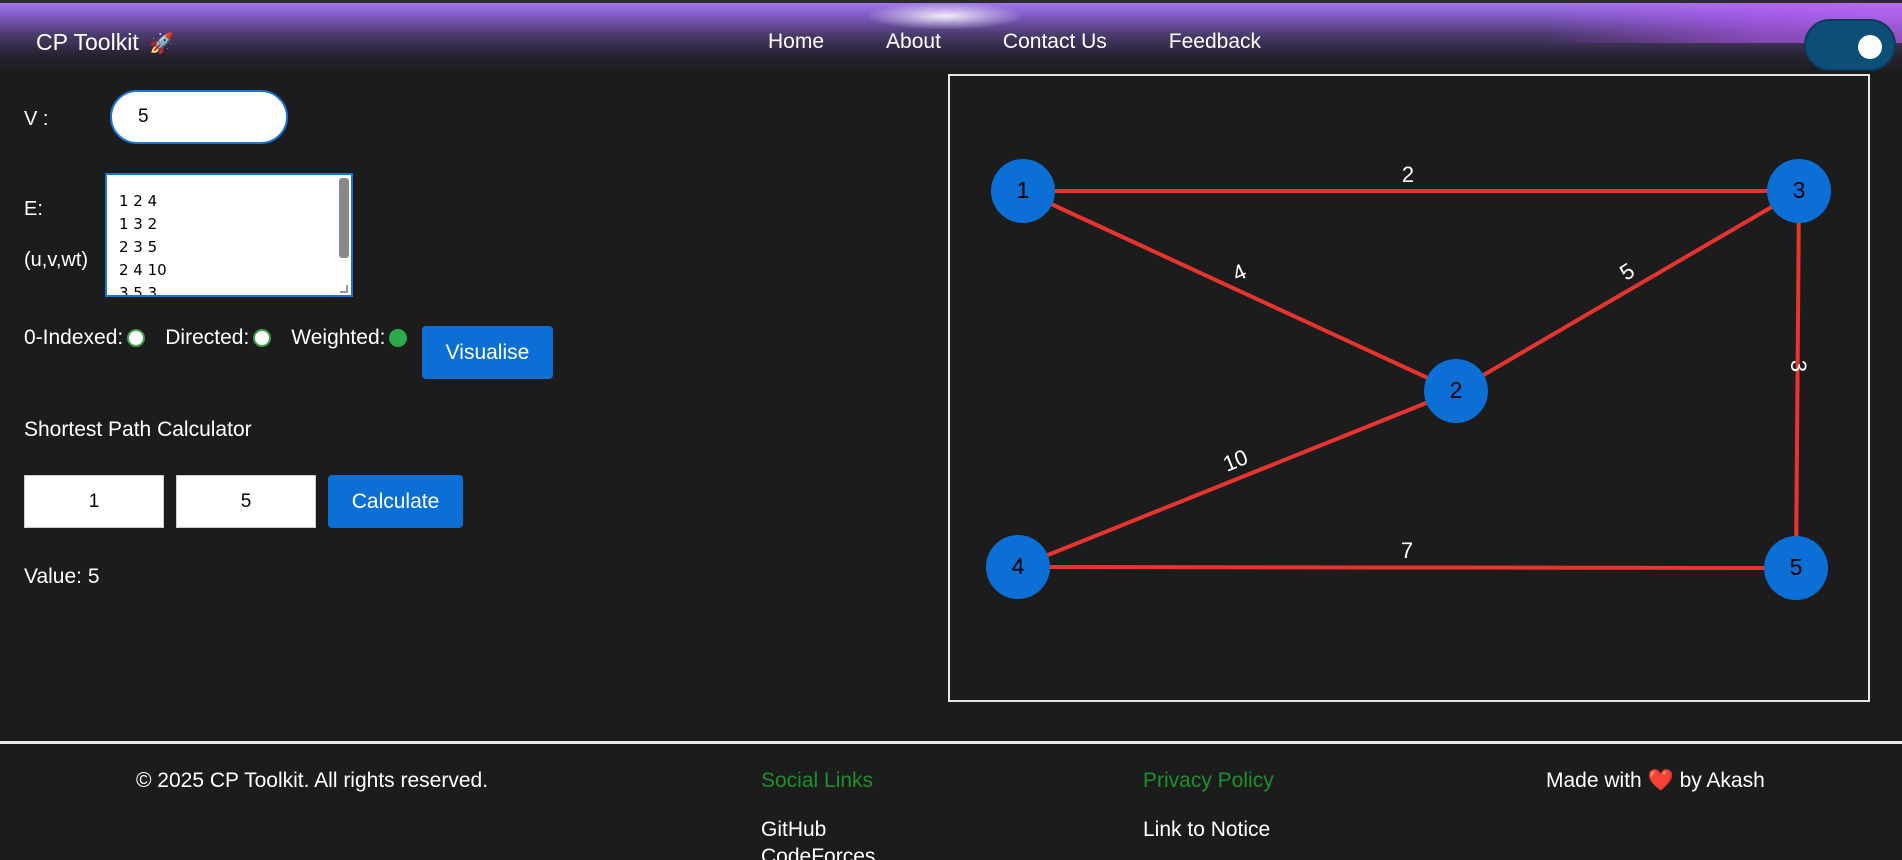 This screenshot has width=1902, height=860. I want to click on heart-icon: ❤️, so click(1660, 780).